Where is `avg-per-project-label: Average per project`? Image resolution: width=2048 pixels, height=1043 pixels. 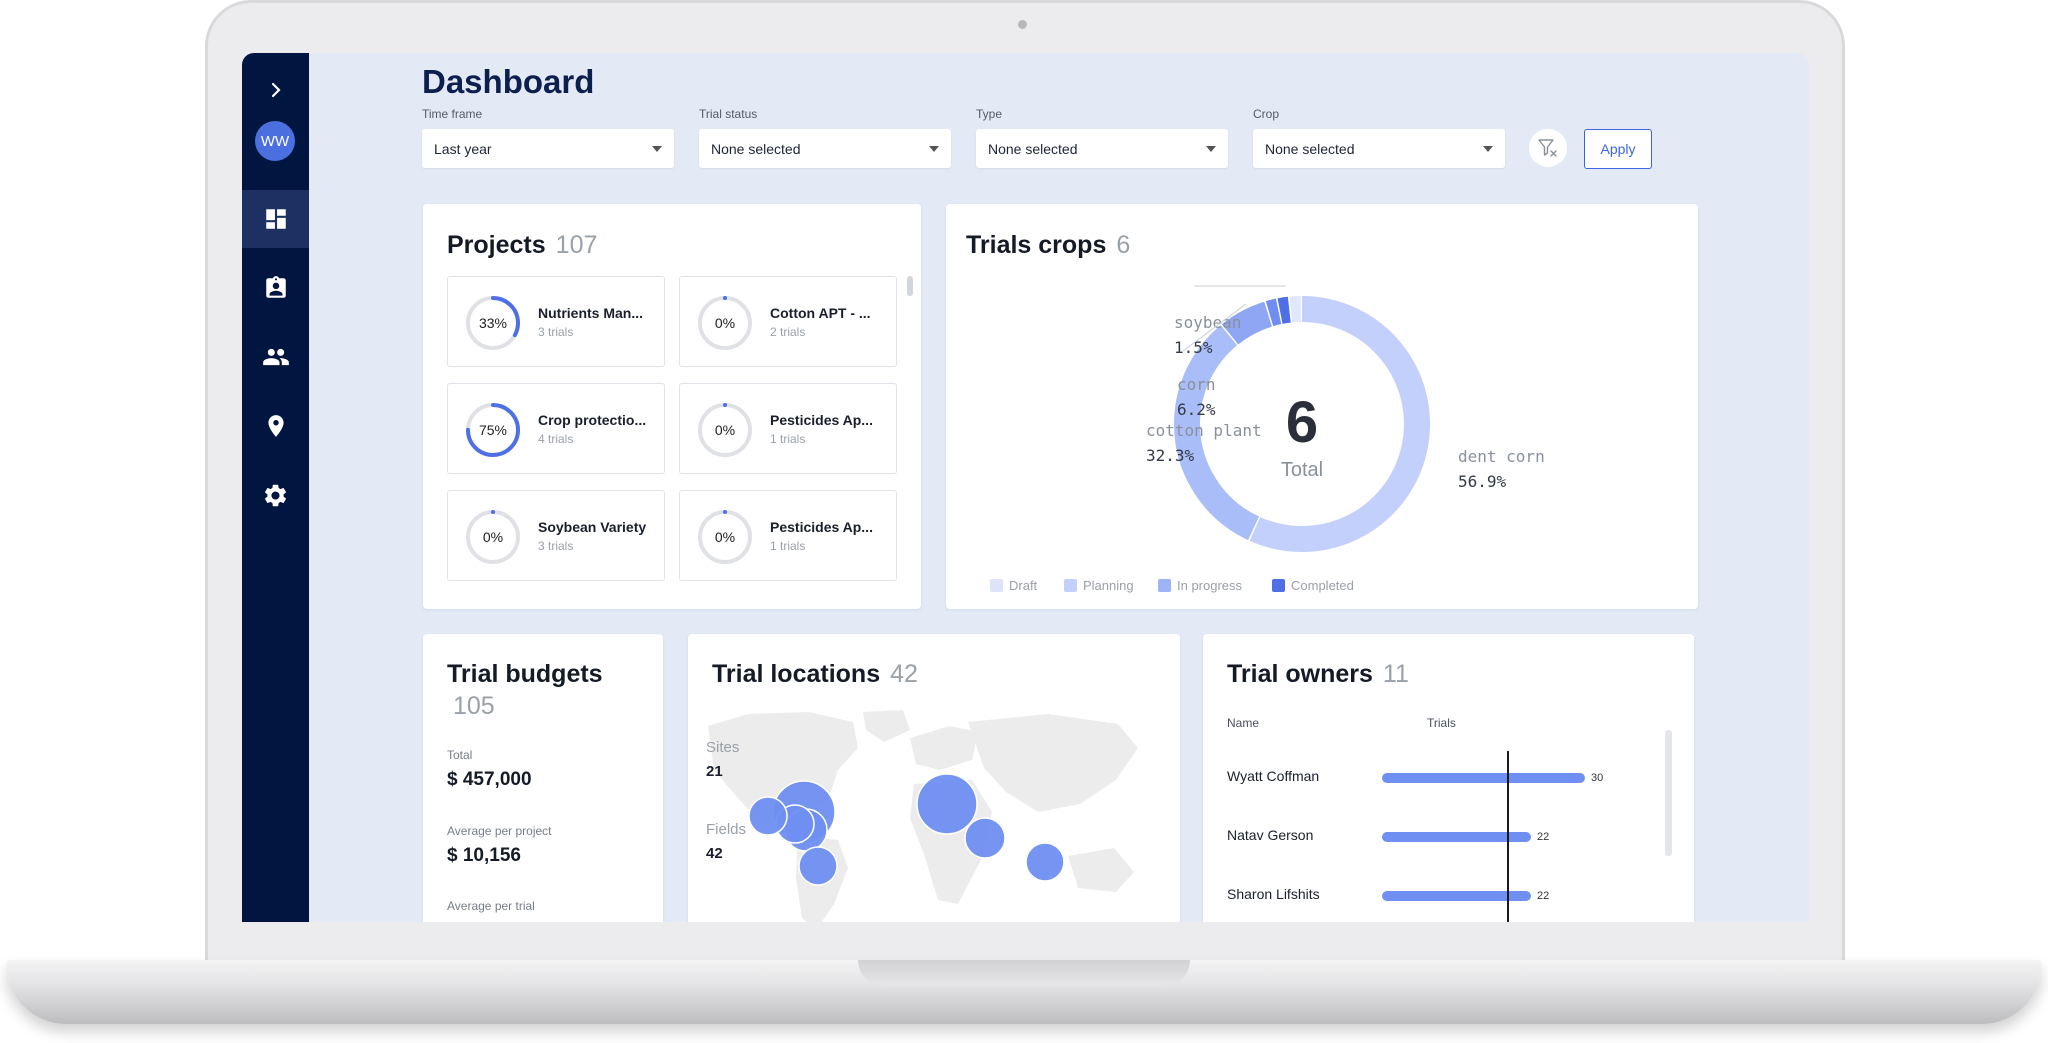
avg-per-project-label: Average per project is located at coordinates (499, 831).